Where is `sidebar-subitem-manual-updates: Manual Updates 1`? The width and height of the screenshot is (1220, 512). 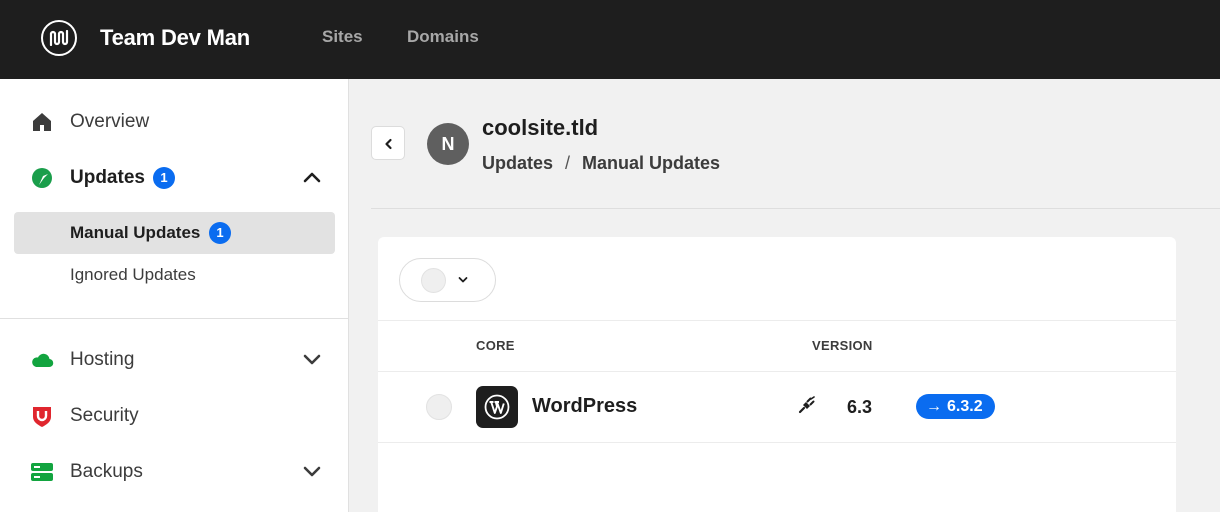 sidebar-subitem-manual-updates: Manual Updates 1 is located at coordinates (174, 233).